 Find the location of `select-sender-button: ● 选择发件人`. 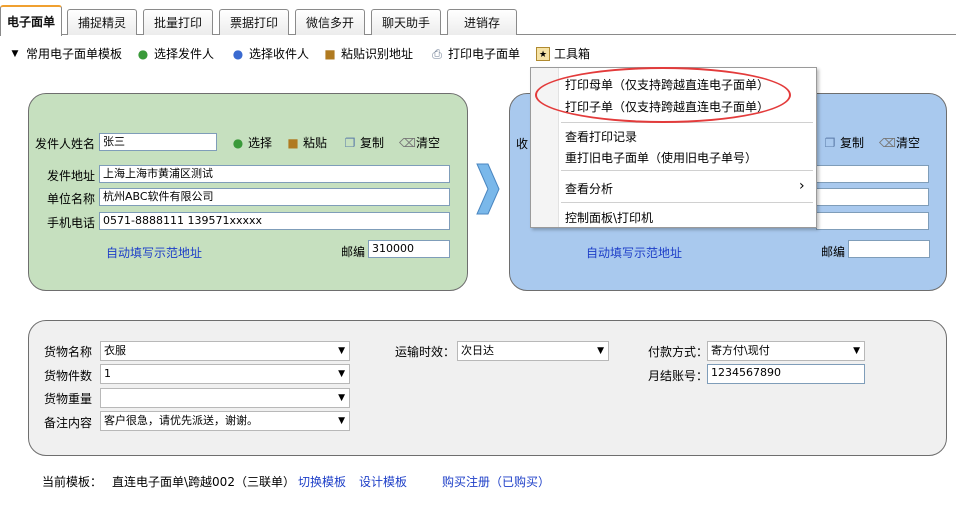

select-sender-button: ● 选择发件人 is located at coordinates (175, 53).